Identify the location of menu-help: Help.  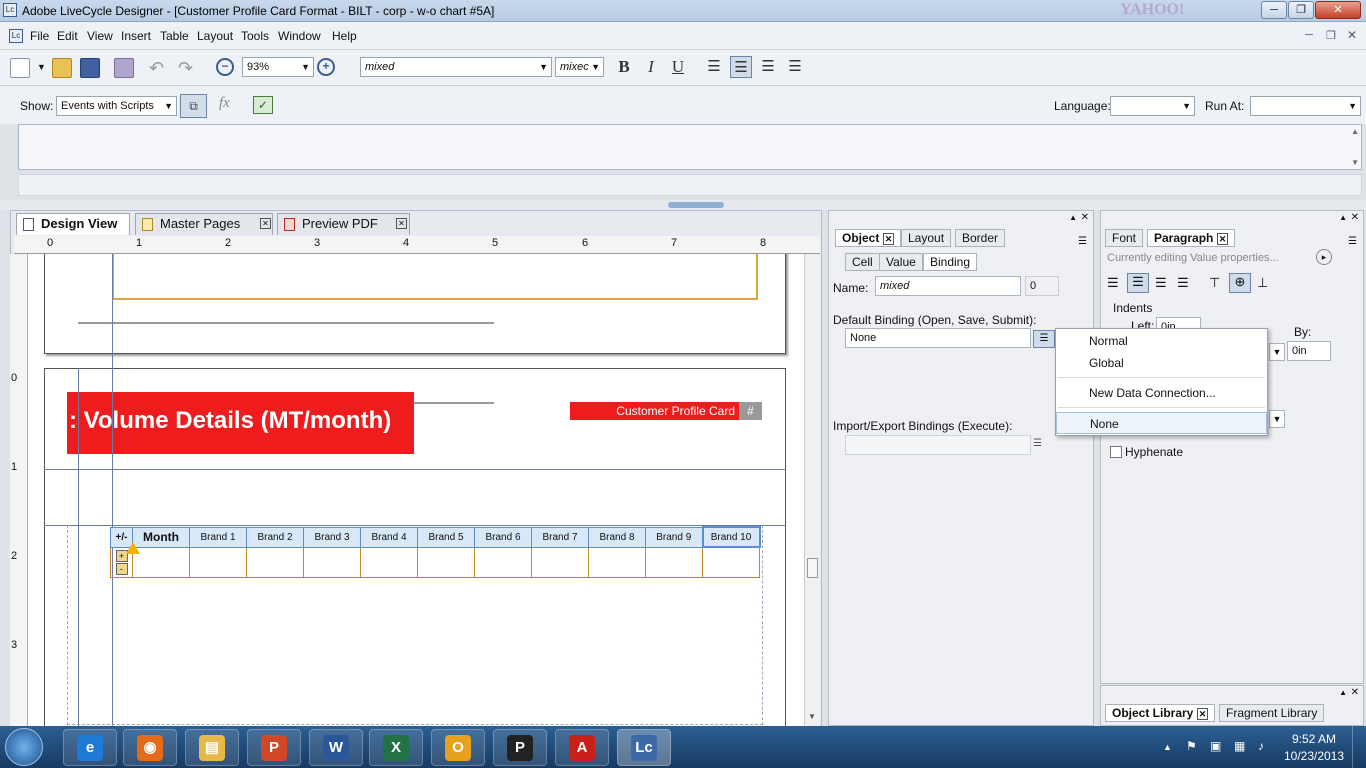
(344, 36).